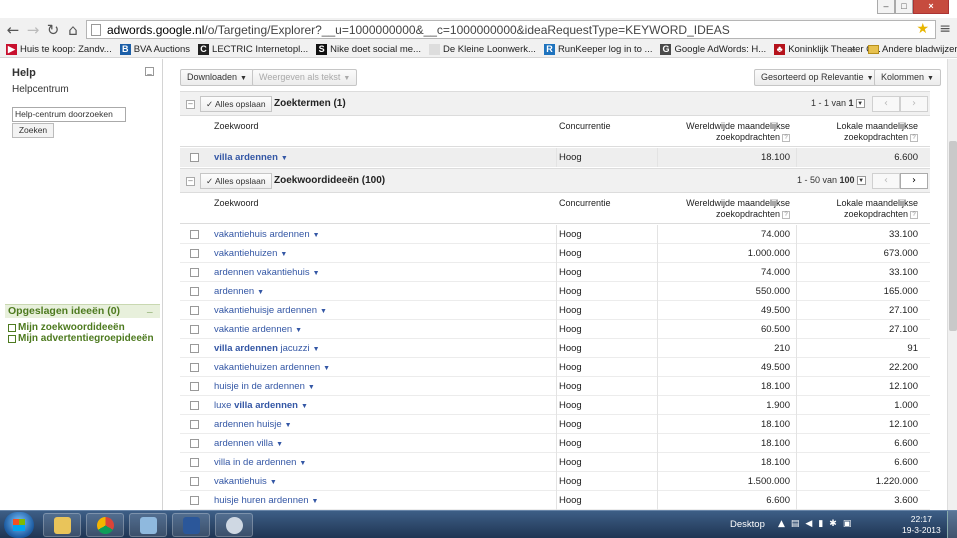  Describe the element at coordinates (191, 525) in the screenshot. I see `word-taskbar-icon` at that location.